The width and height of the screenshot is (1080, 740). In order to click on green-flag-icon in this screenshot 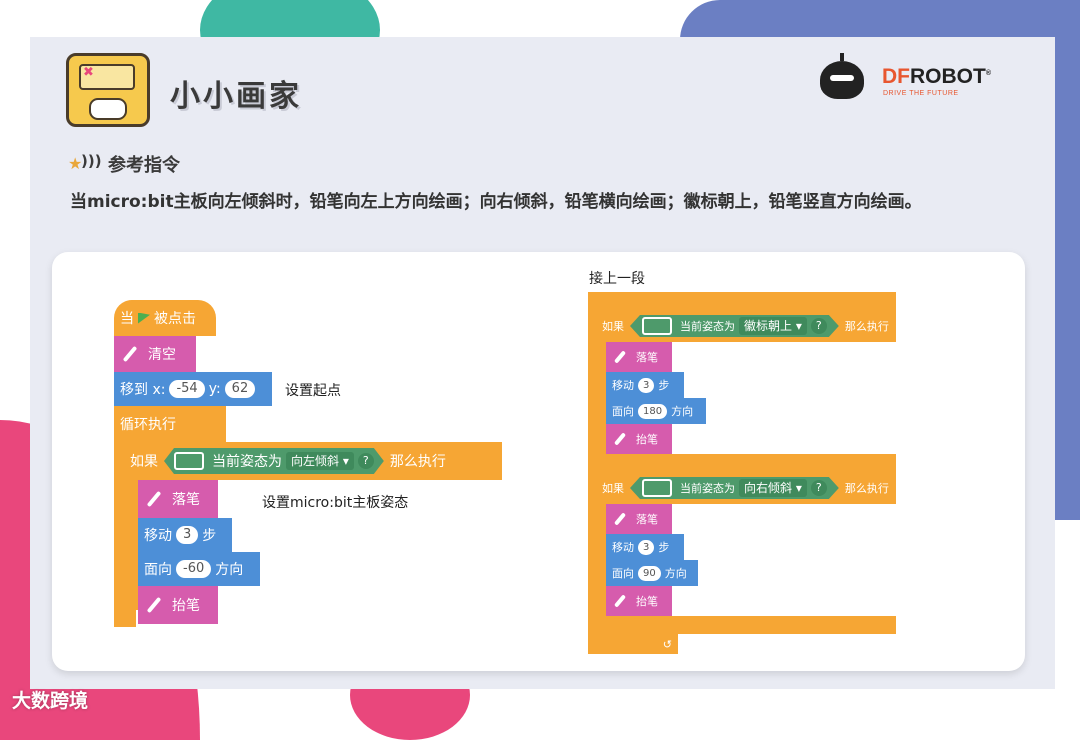, I will do `click(144, 318)`.